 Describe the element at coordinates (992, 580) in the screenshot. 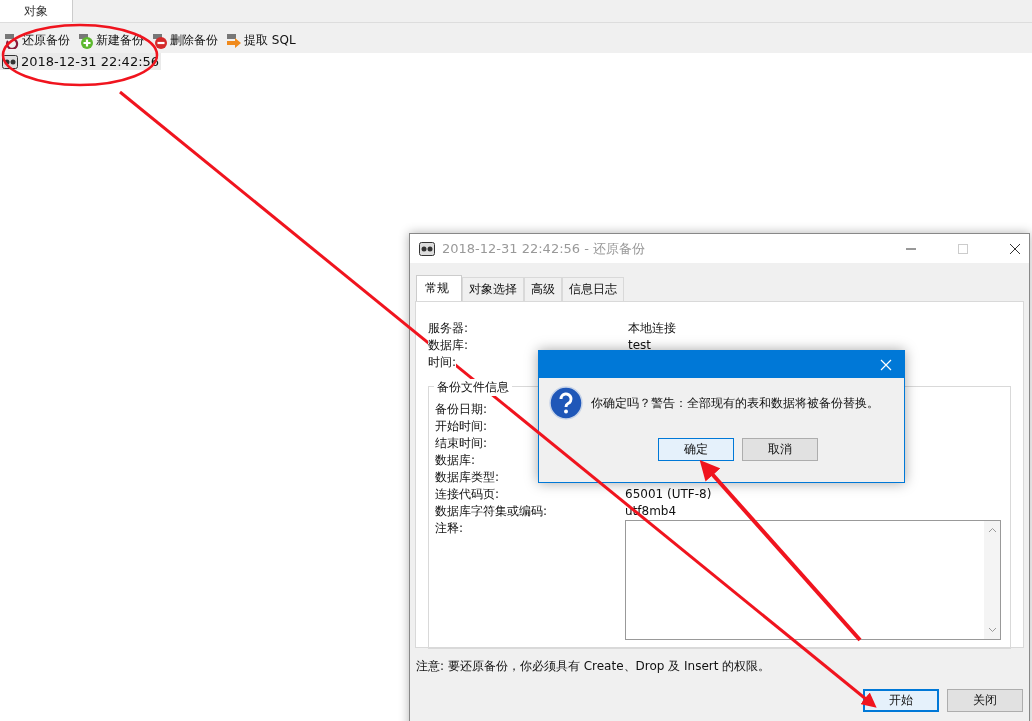

I see `scrollbar` at that location.